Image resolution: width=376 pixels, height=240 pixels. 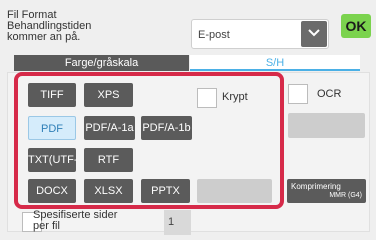 What do you see at coordinates (101, 63) in the screenshot?
I see `tab-color-grayscale: Farge/gråskala` at bounding box center [101, 63].